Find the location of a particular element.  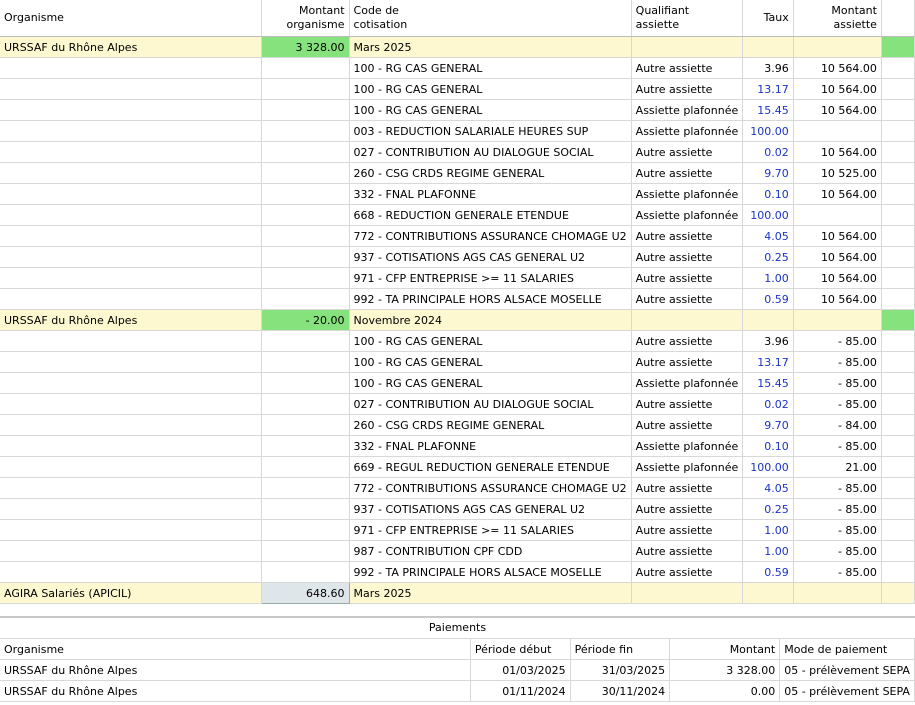

row-code-cotisation: 971 - CFP ENTREPRISE >= 11 SALARIES is located at coordinates (490, 278).